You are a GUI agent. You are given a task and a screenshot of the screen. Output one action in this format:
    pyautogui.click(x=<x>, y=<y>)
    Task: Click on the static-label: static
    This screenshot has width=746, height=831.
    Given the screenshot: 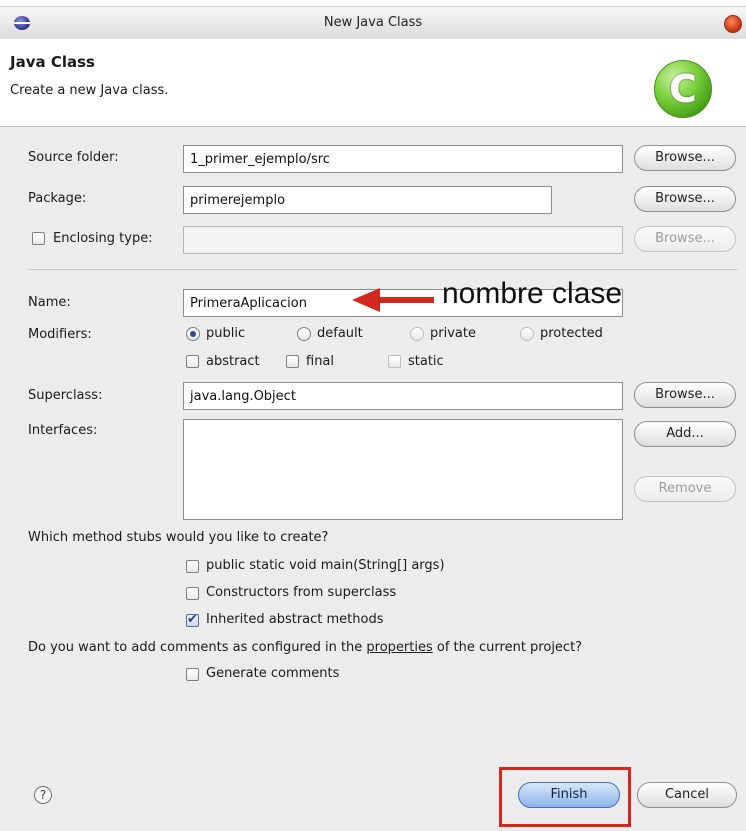 What is the action you would take?
    pyautogui.click(x=426, y=361)
    